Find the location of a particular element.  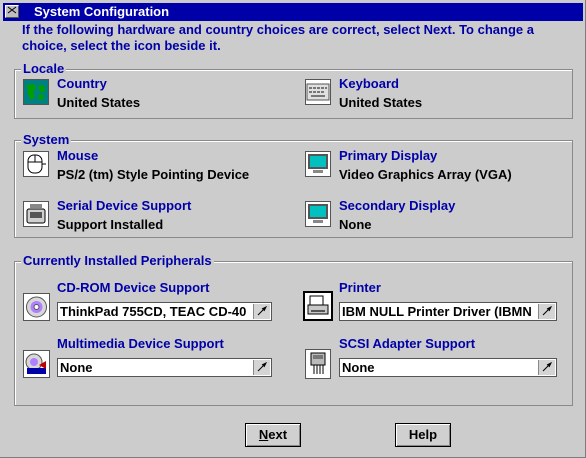

keyboard-label: Keyboard is located at coordinates (369, 83).